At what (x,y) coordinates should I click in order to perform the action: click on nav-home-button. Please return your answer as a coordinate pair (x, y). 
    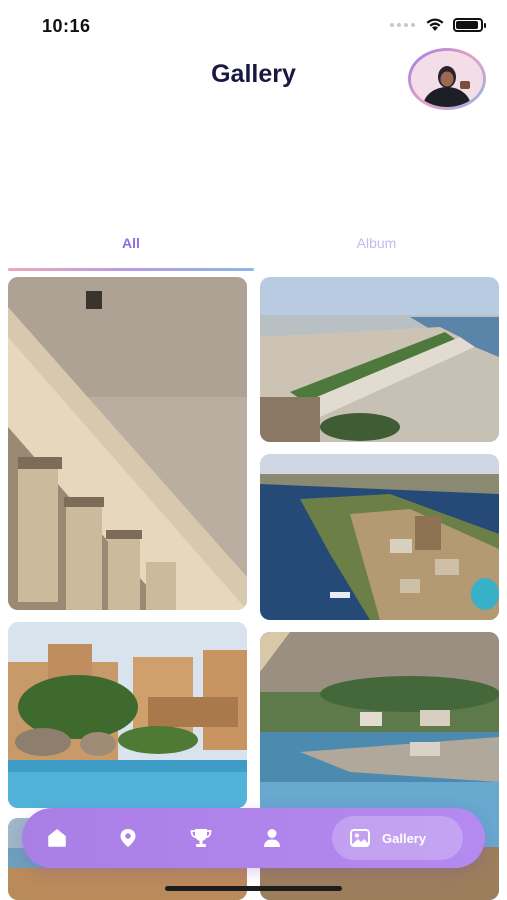
    Looking at the image, I should click on (57, 838).